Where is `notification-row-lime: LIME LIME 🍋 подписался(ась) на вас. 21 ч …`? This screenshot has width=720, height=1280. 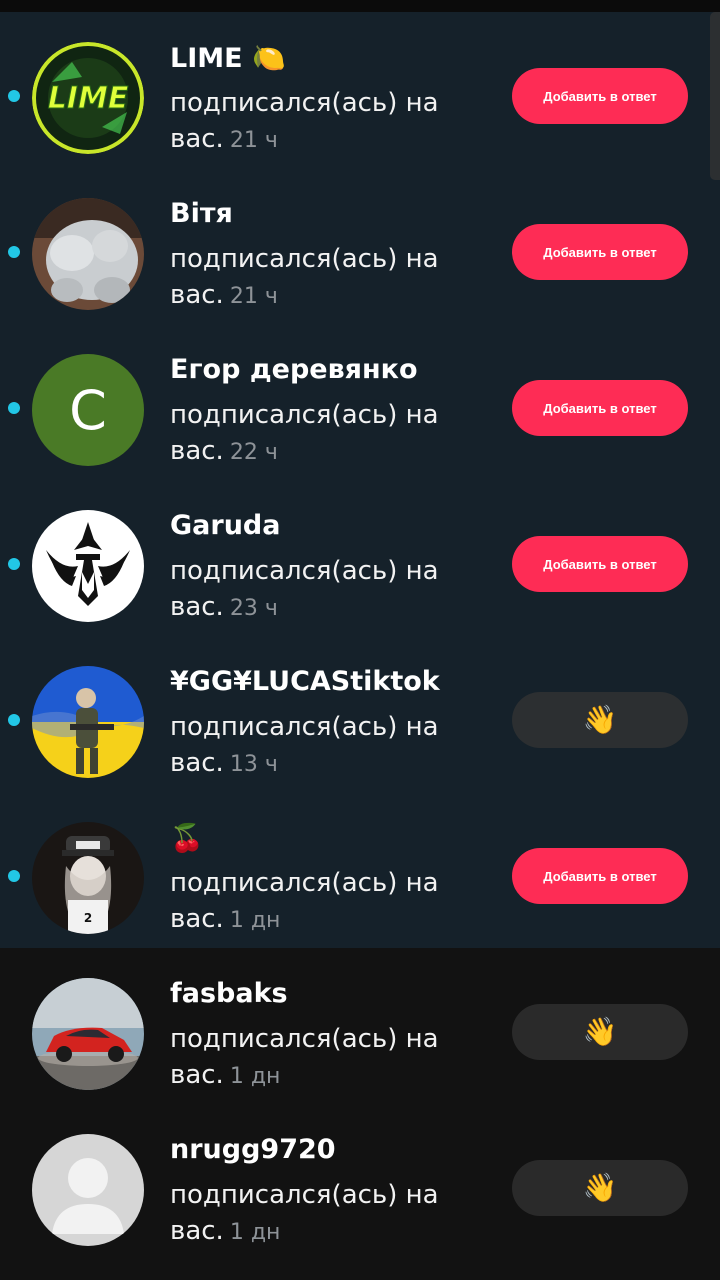
notification-row-lime: LIME LIME 🍋 подписался(ась) на вас. 21 ч … is located at coordinates (360, 90).